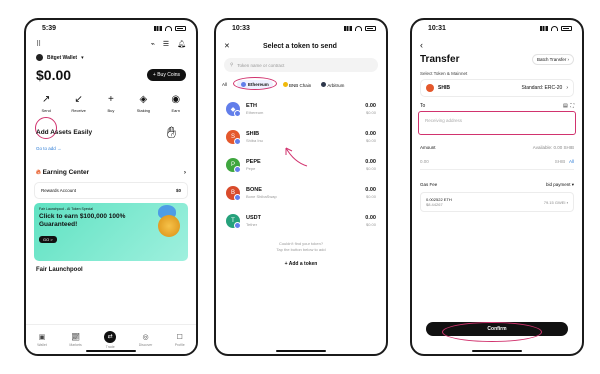 This screenshot has height=374, width=600. Describe the element at coordinates (224, 84) in the screenshot. I see `chain-all: All` at that location.